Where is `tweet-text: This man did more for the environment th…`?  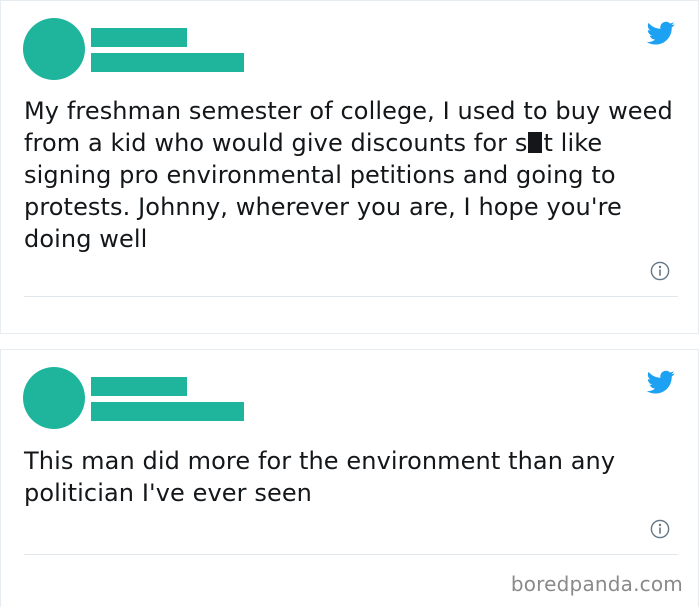 tweet-text: This man did more for the environment th… is located at coordinates (320, 477).